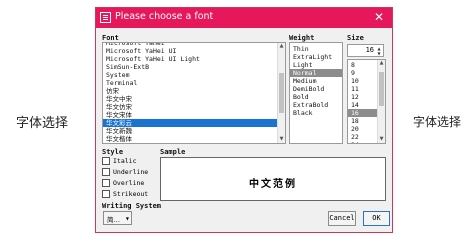 This screenshot has width=474, height=244. I want to click on font-list-item: Microsoft YaHei UI, so click(190, 51).